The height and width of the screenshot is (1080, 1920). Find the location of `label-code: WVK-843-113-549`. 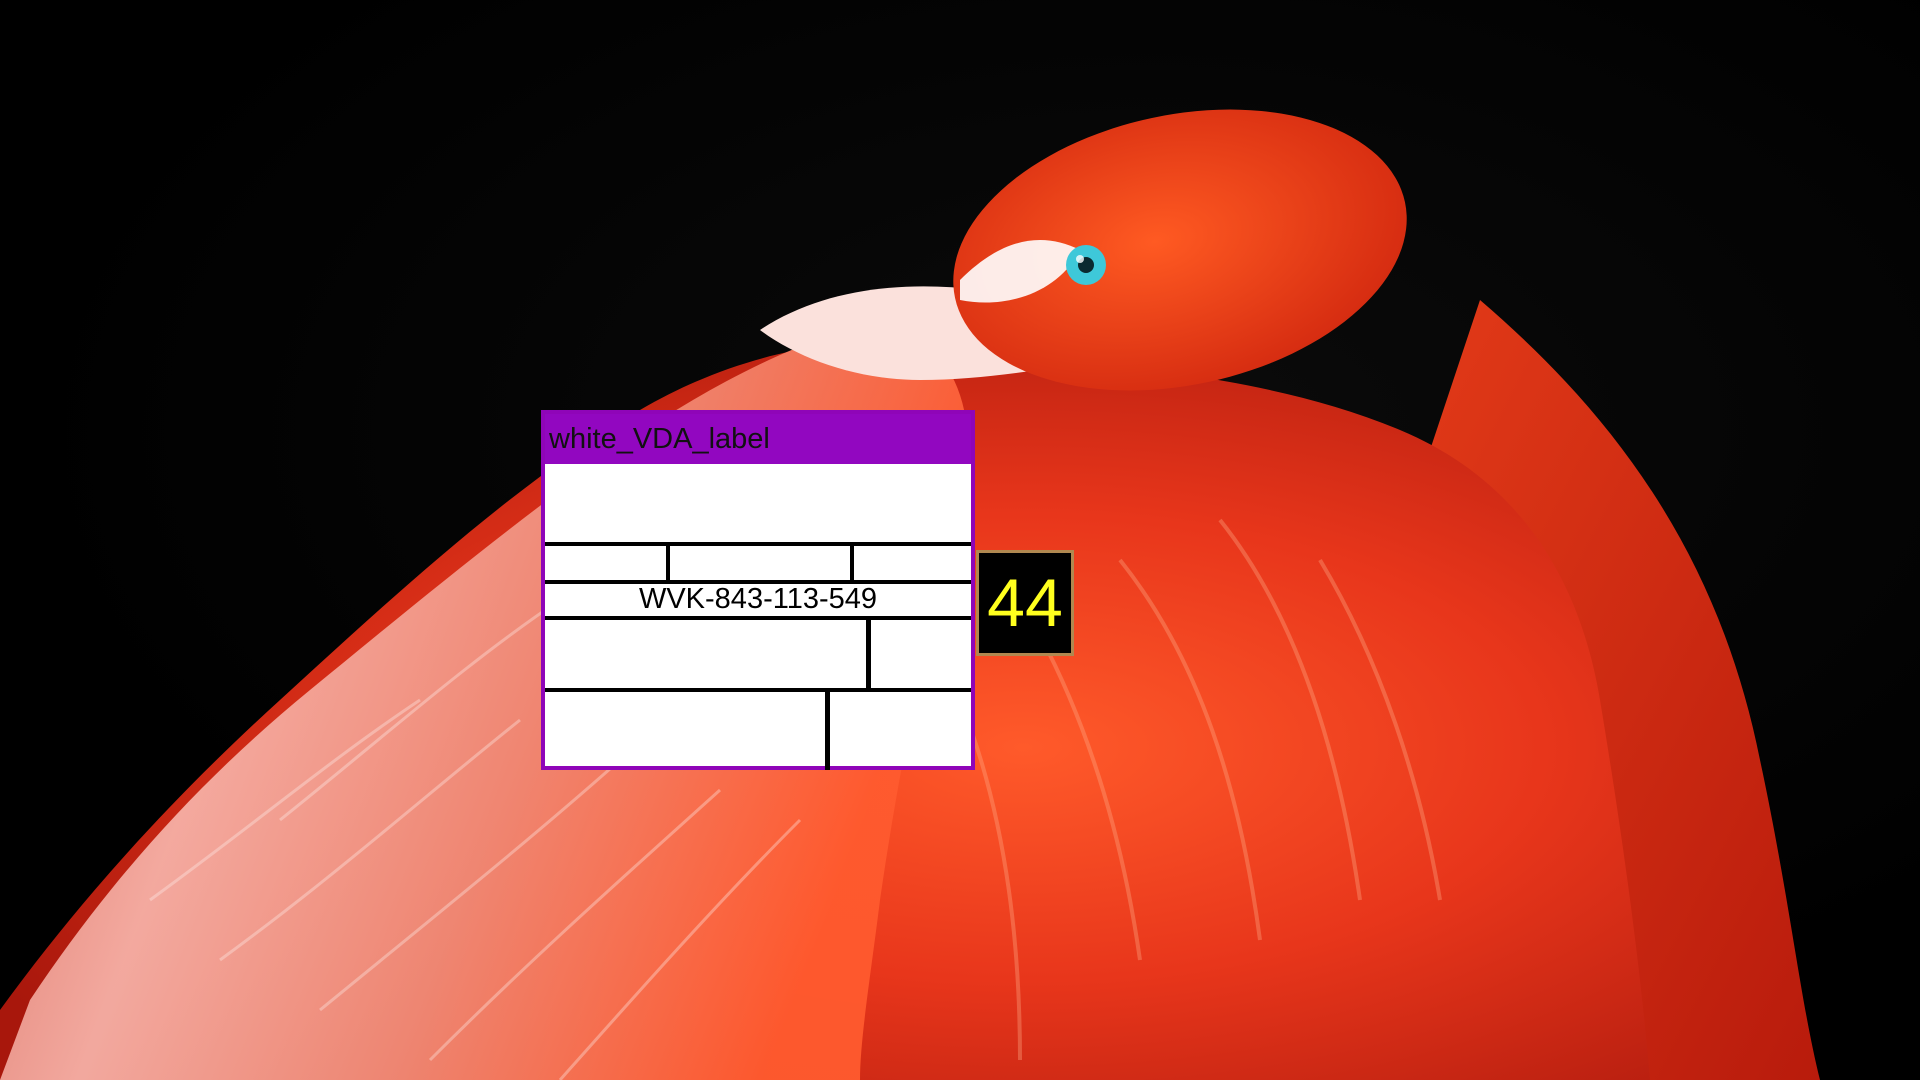

label-code: WVK-843-113-549 is located at coordinates (758, 599).